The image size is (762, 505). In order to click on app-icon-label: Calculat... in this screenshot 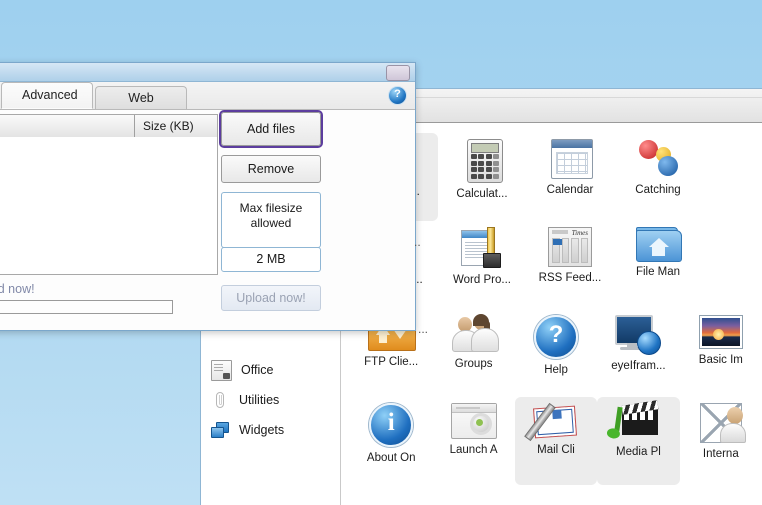, I will do `click(482, 194)`.